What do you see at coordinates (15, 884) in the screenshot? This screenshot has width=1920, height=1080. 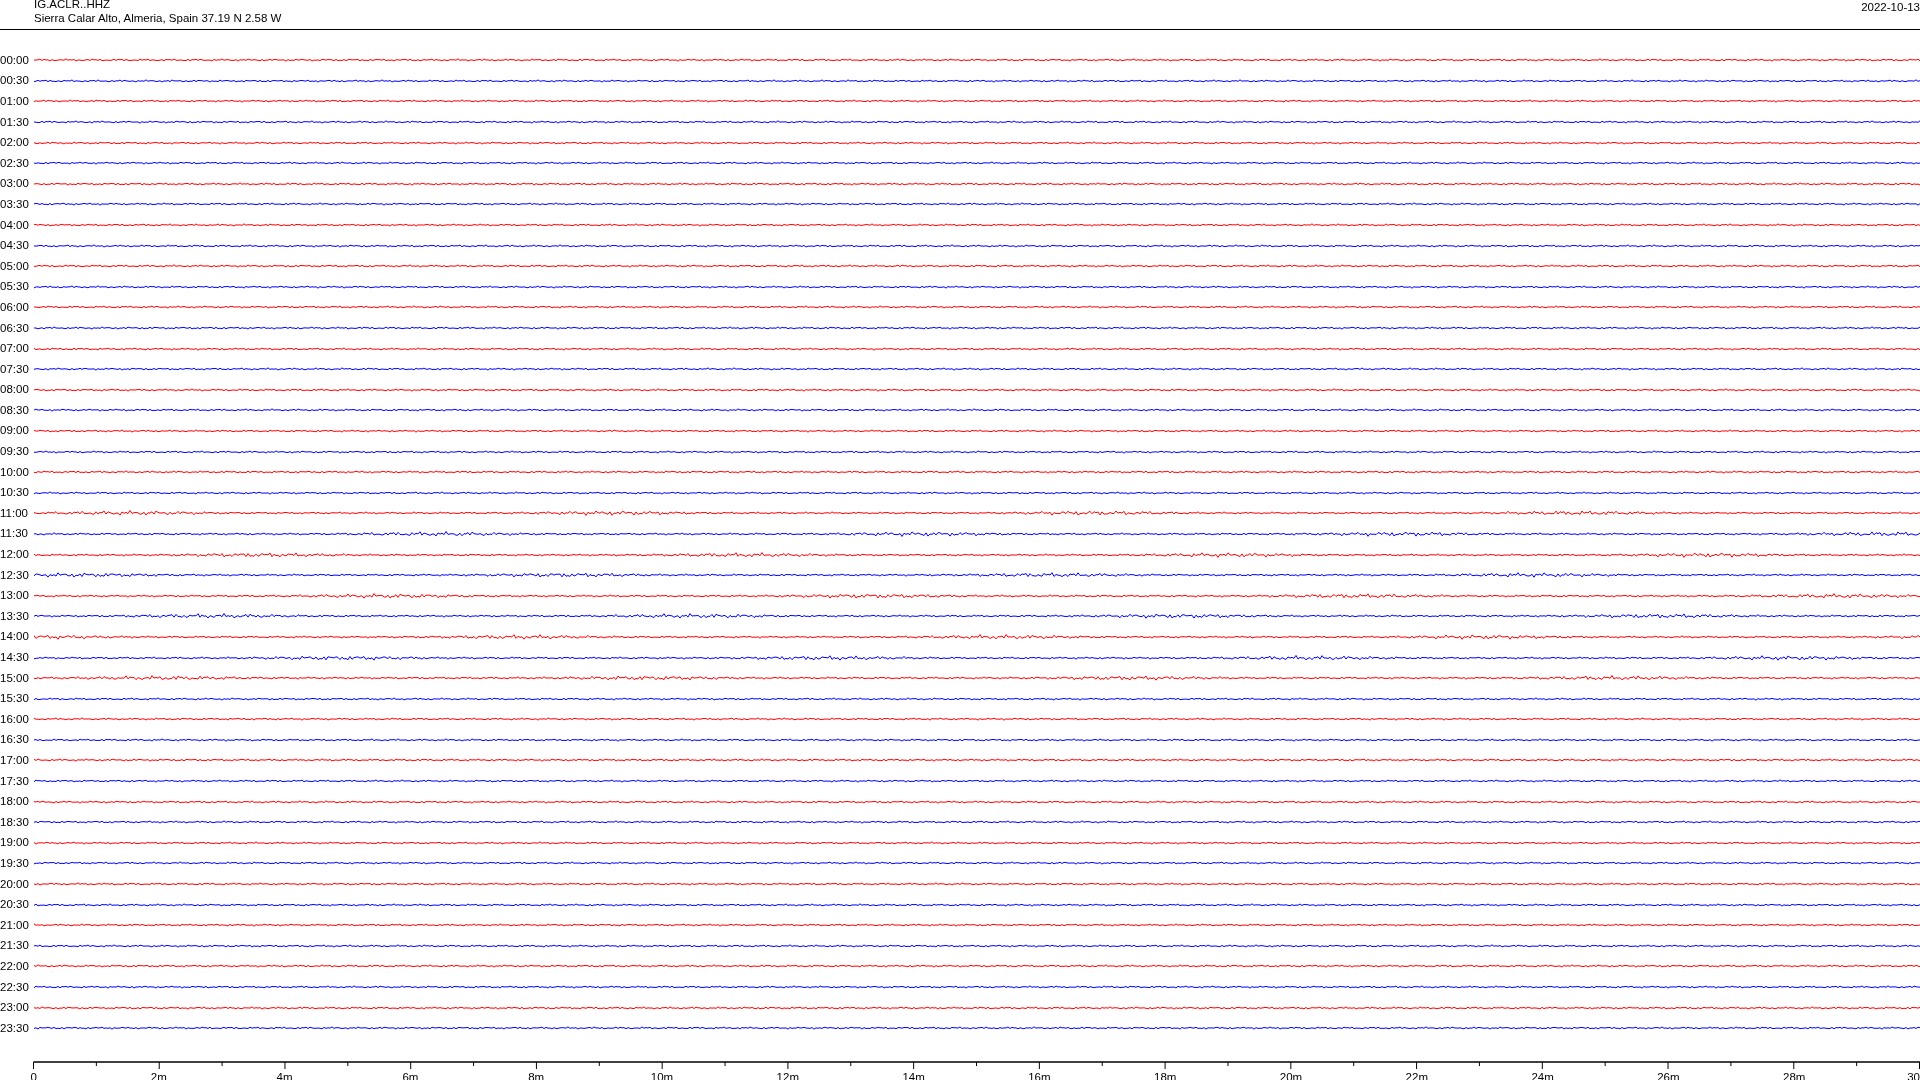 I see `time-label: 20:00` at bounding box center [15, 884].